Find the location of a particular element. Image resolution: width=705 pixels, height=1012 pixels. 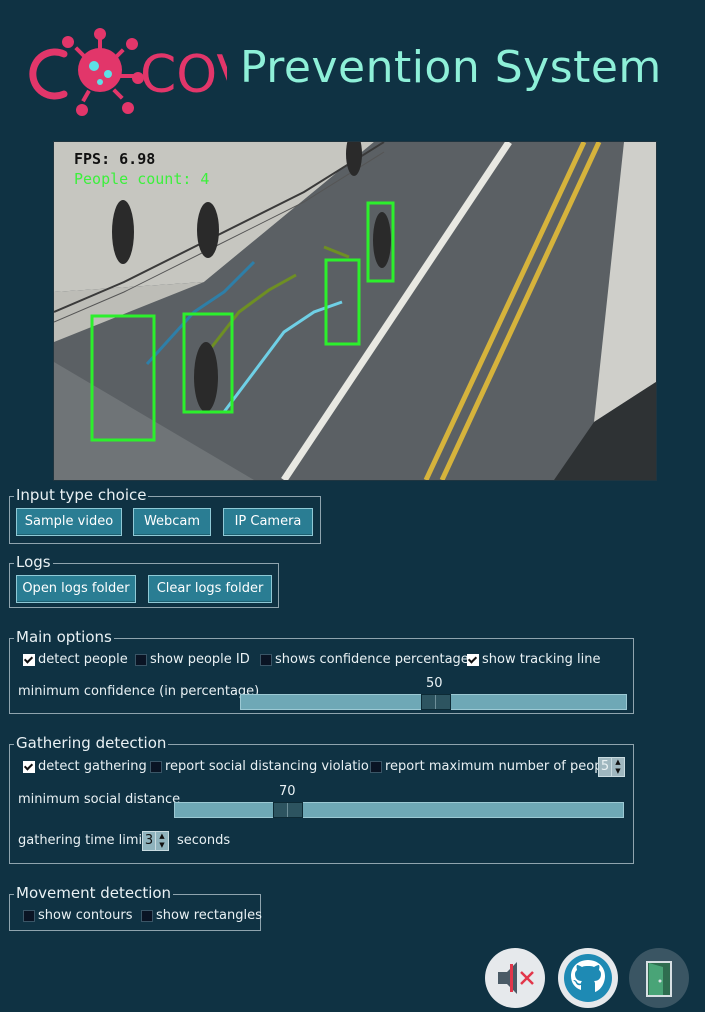

github-button is located at coordinates (588, 978).